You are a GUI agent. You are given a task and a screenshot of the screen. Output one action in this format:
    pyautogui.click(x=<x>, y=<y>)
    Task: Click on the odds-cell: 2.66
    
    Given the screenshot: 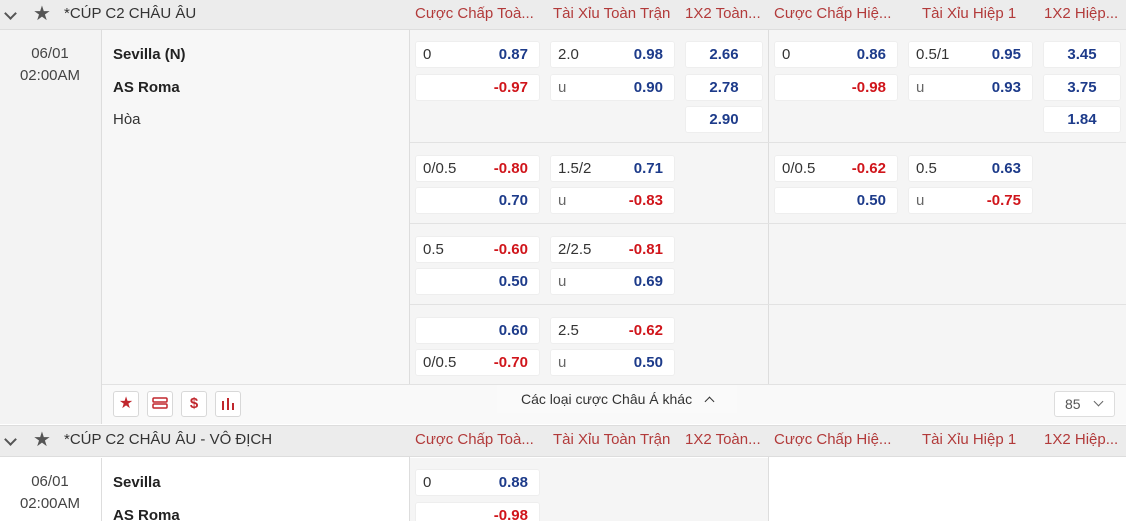 What is the action you would take?
    pyautogui.click(x=724, y=54)
    